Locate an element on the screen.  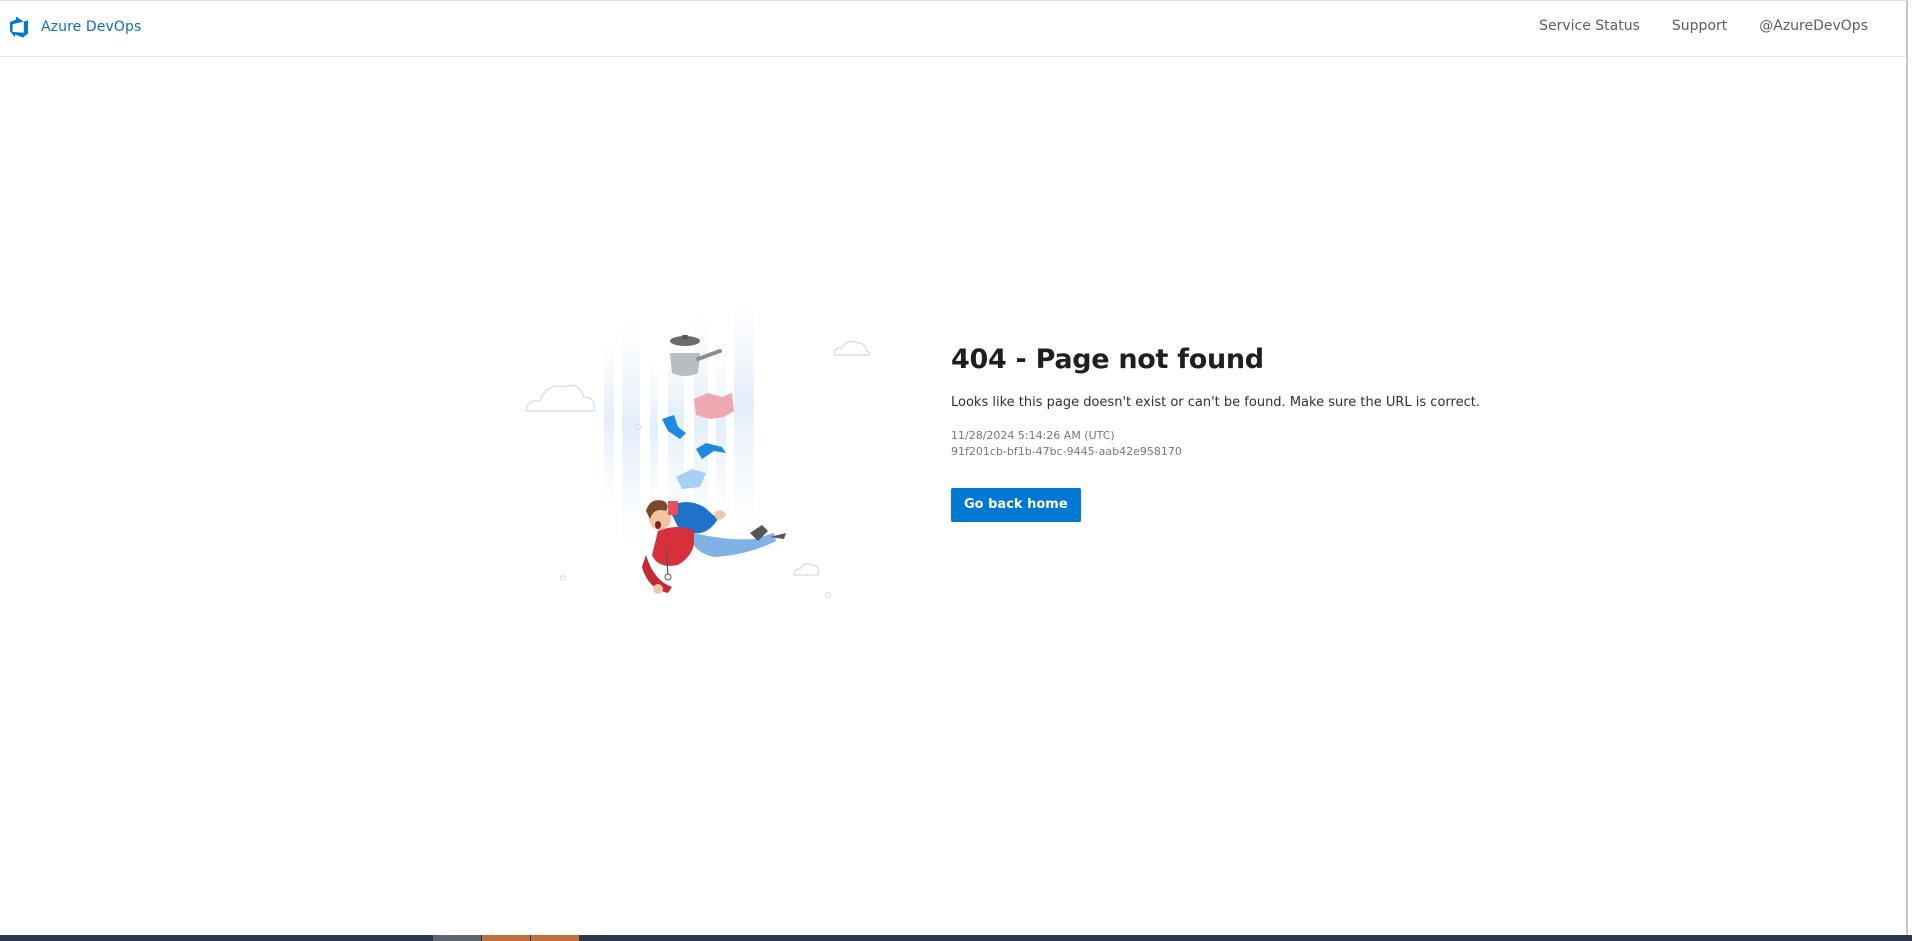
brand-link: Azure DevOps is located at coordinates (75, 27).